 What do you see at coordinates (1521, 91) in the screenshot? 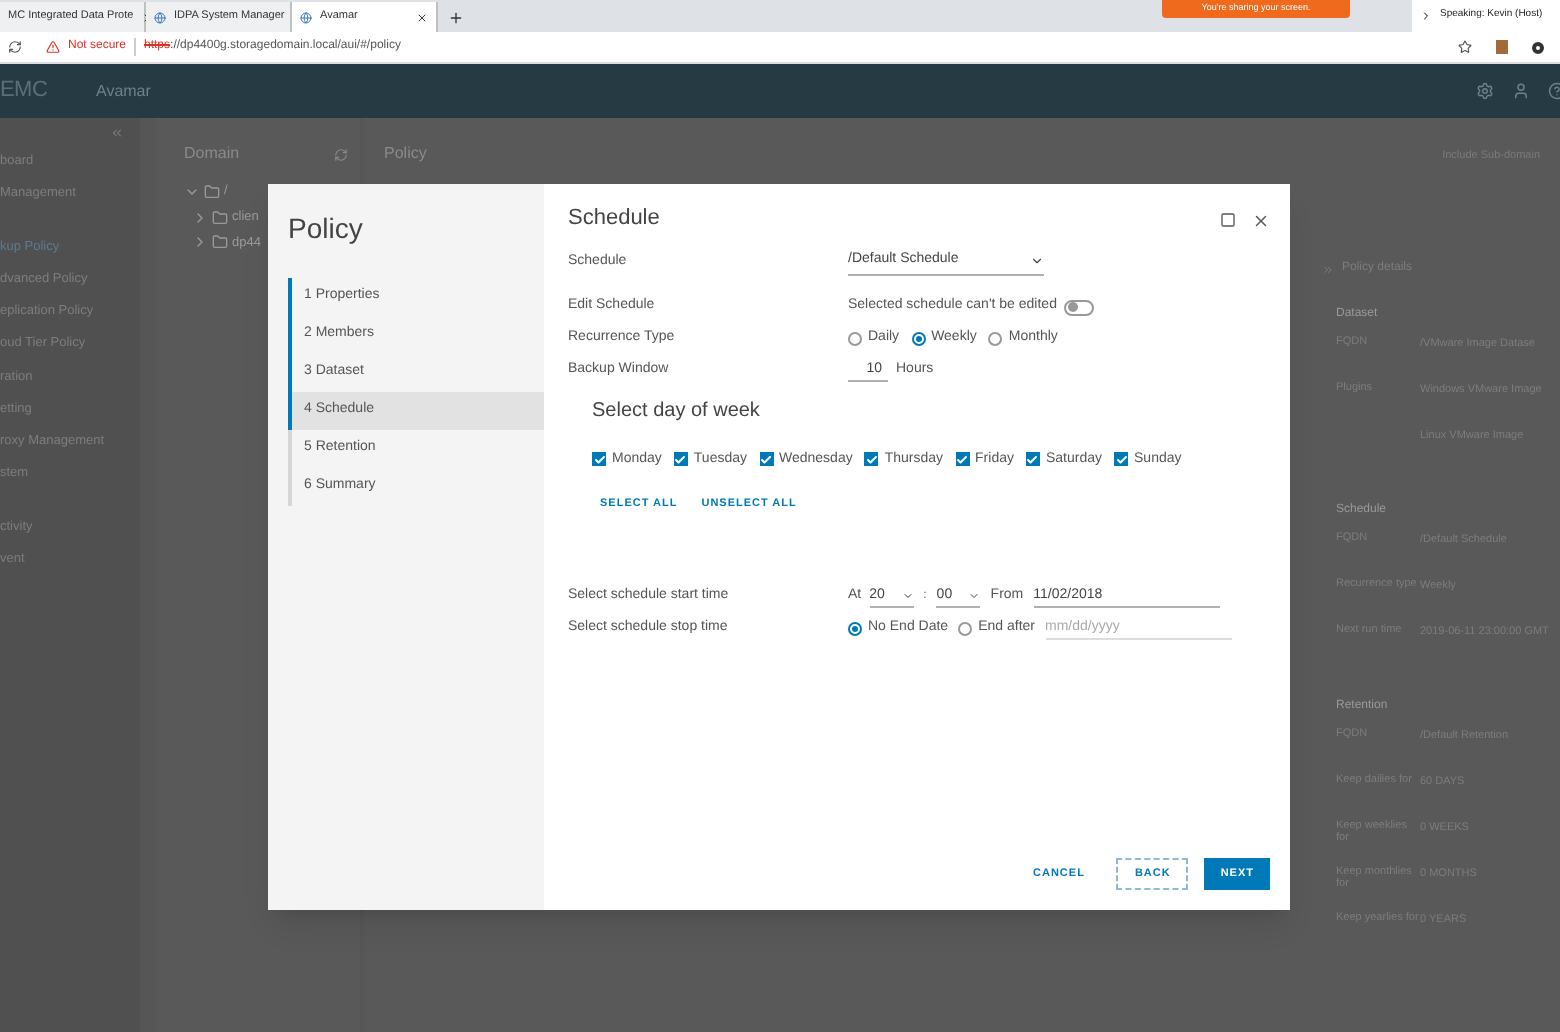
I see `user-icon` at bounding box center [1521, 91].